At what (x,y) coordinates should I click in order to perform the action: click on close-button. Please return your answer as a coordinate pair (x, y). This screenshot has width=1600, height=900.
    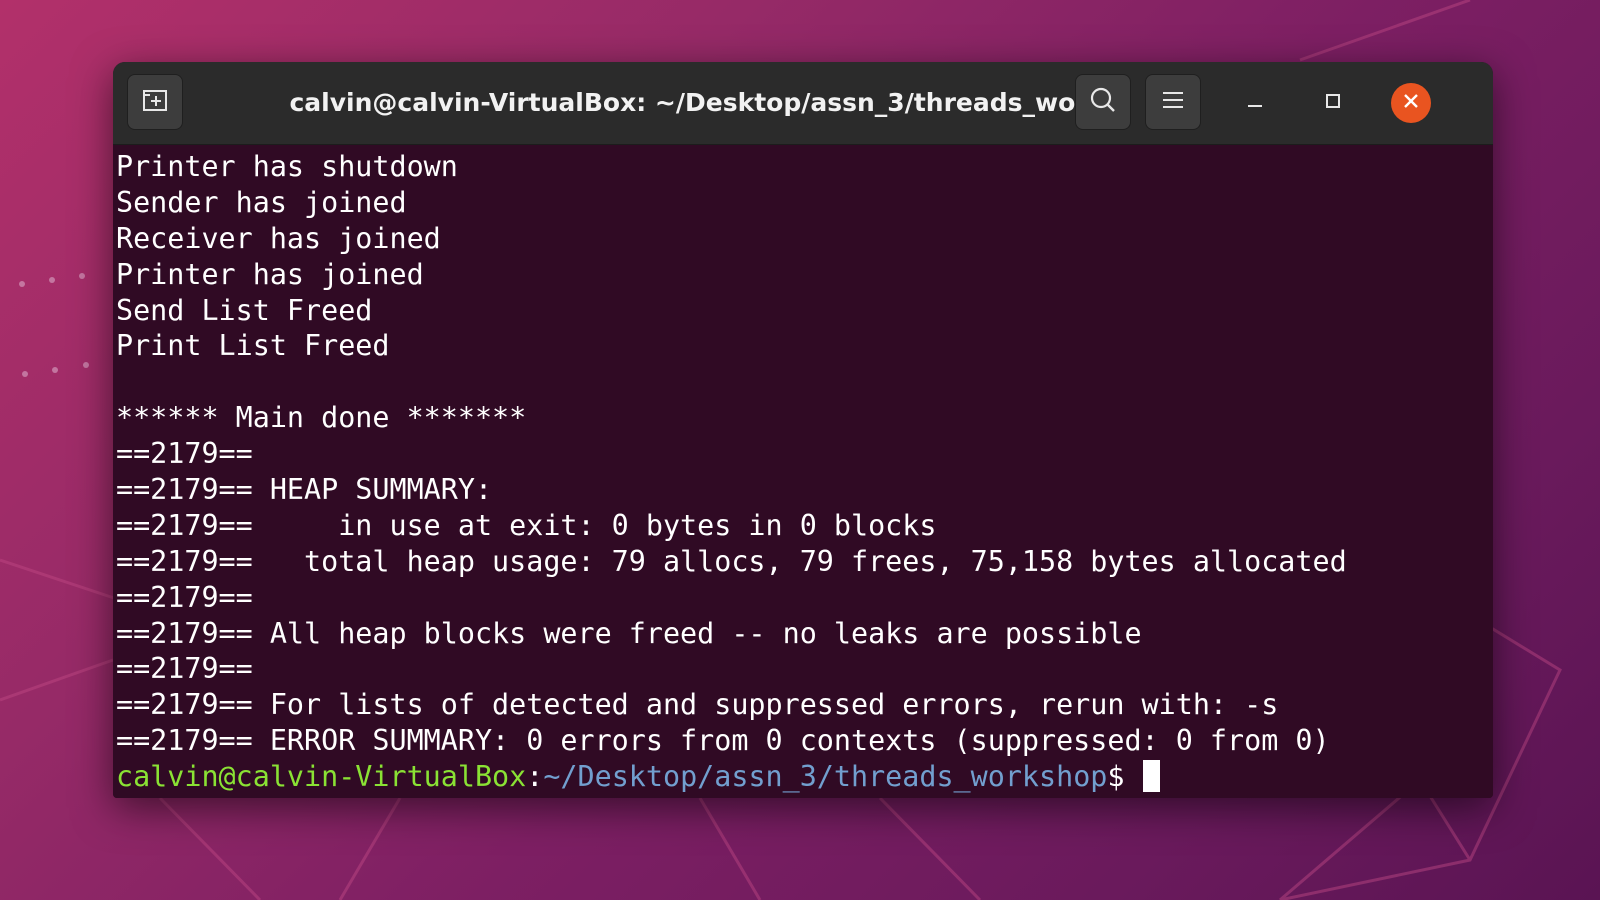
    Looking at the image, I should click on (1411, 103).